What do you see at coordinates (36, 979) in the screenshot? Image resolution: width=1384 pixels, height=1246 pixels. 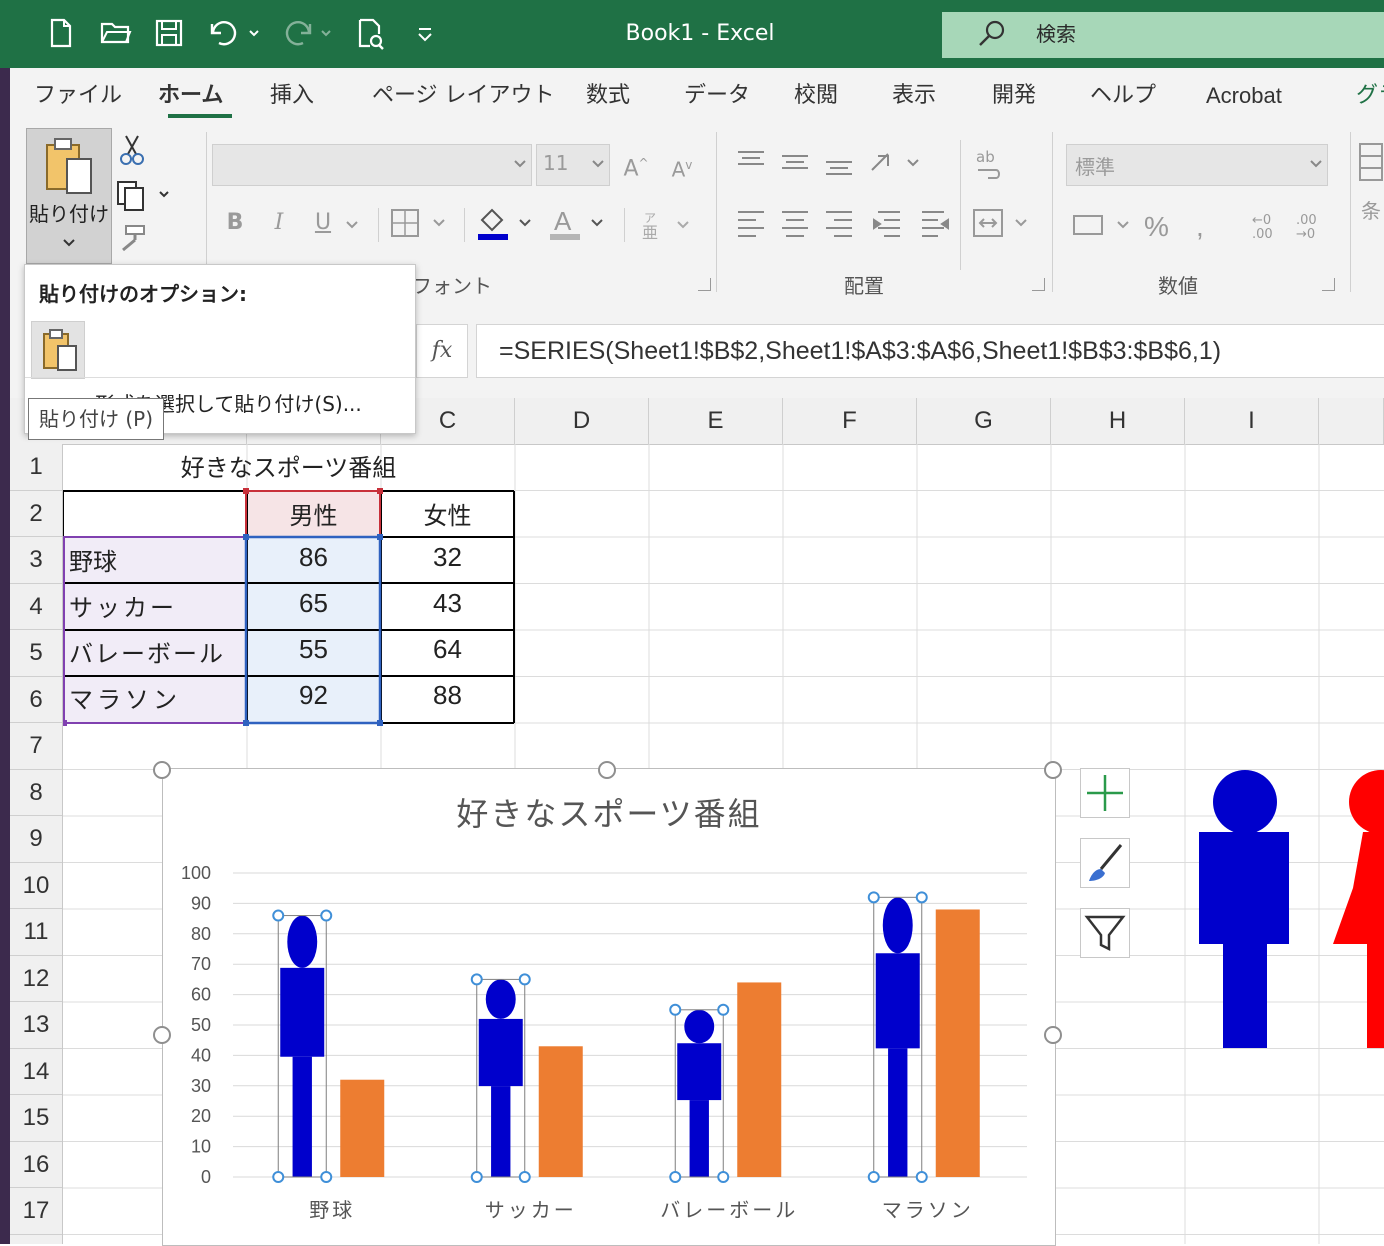 I see `row-header: 12` at bounding box center [36, 979].